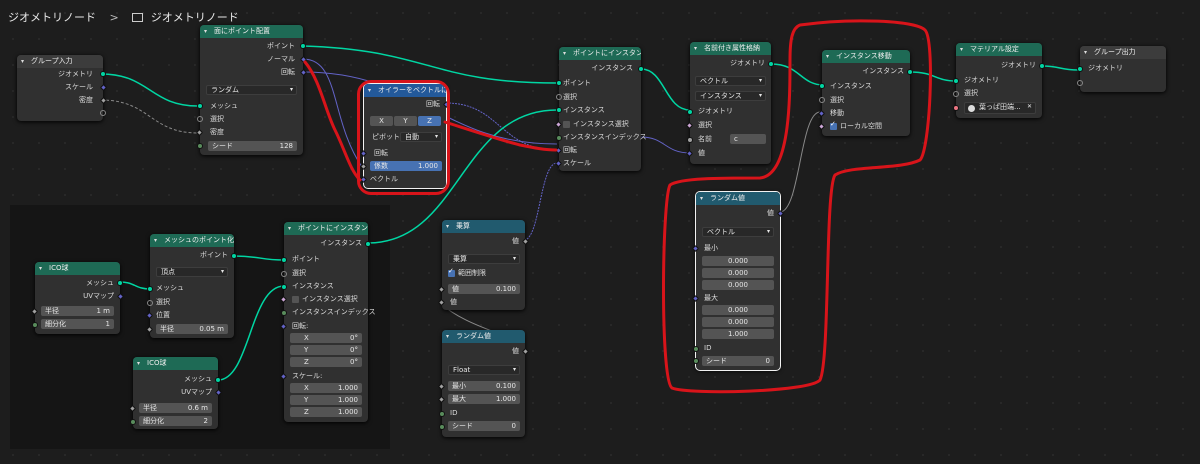 The height and width of the screenshot is (464, 1200). Describe the element at coordinates (738, 261) in the screenshot. I see `min-x-field: 0.000` at that location.